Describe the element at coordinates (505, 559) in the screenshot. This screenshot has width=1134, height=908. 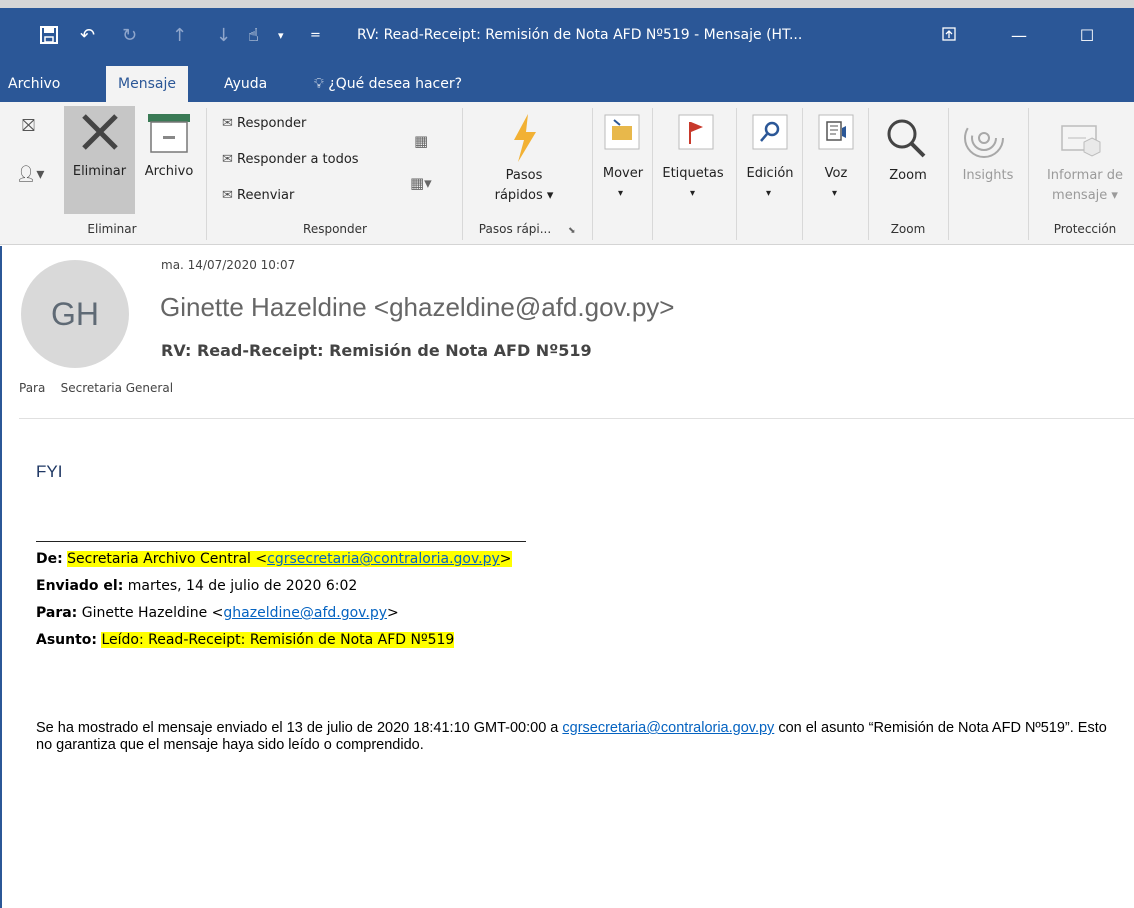
I see `de-close: >` at that location.